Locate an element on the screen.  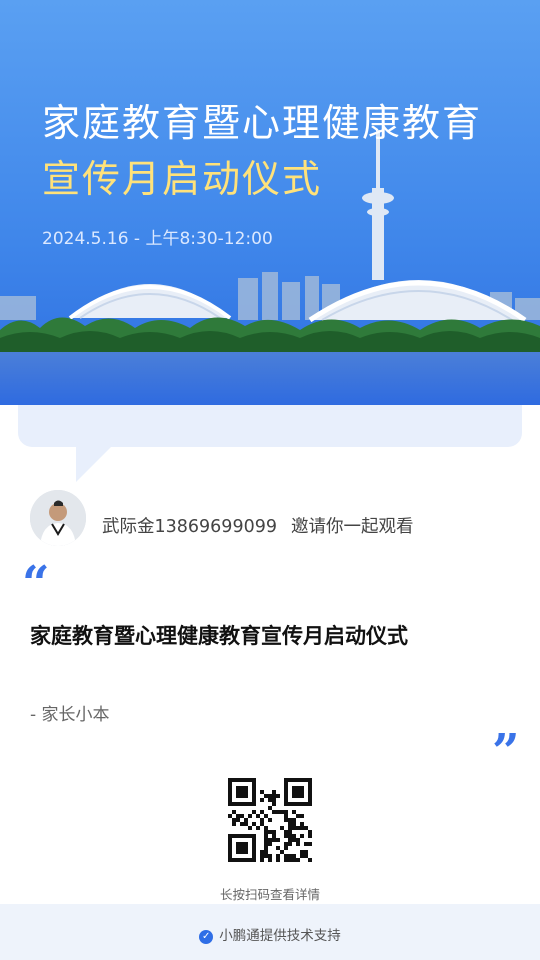
avatar is located at coordinates (58, 518).